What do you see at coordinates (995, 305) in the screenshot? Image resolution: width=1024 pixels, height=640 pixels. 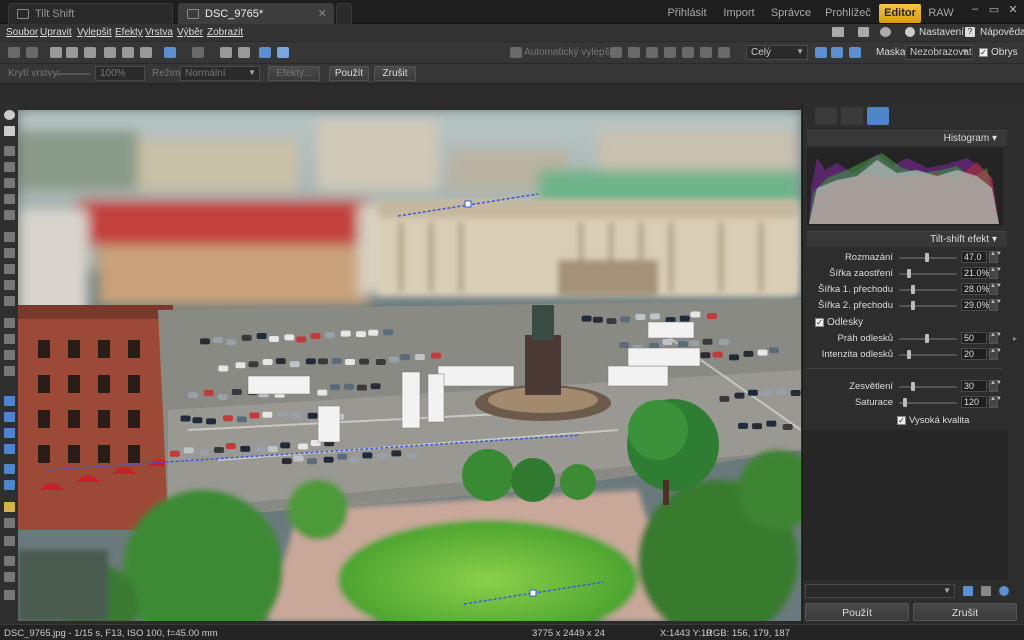 I see `transition2-spinner: ▲▼` at bounding box center [995, 305].